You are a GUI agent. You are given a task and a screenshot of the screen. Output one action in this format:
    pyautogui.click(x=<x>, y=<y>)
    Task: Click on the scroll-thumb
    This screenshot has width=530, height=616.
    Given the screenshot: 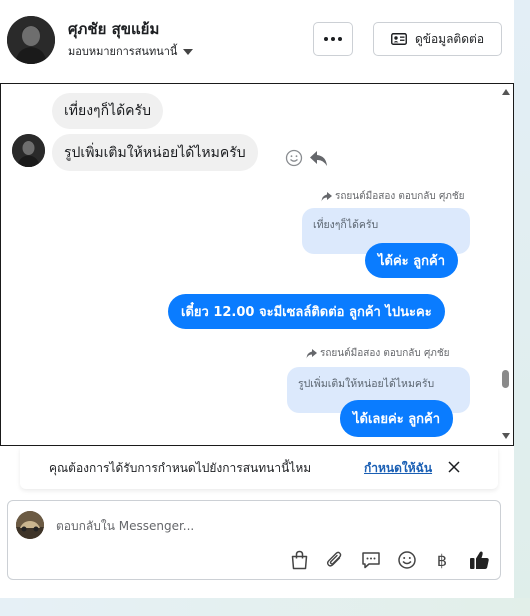 What is the action you would take?
    pyautogui.click(x=505, y=379)
    